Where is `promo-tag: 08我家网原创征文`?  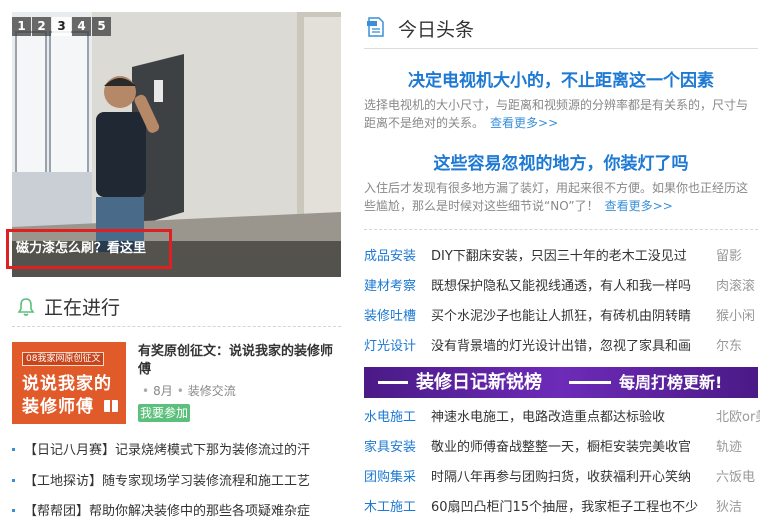 promo-tag: 08我家网原创征文 is located at coordinates (63, 359).